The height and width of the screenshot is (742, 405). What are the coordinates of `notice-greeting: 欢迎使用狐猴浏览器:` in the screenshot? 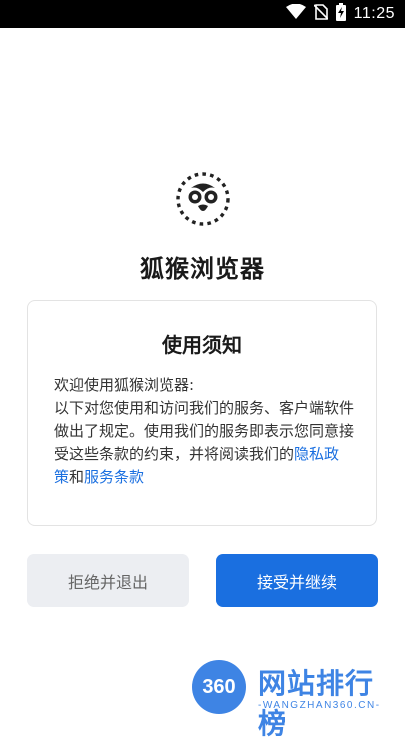 It's located at (124, 385).